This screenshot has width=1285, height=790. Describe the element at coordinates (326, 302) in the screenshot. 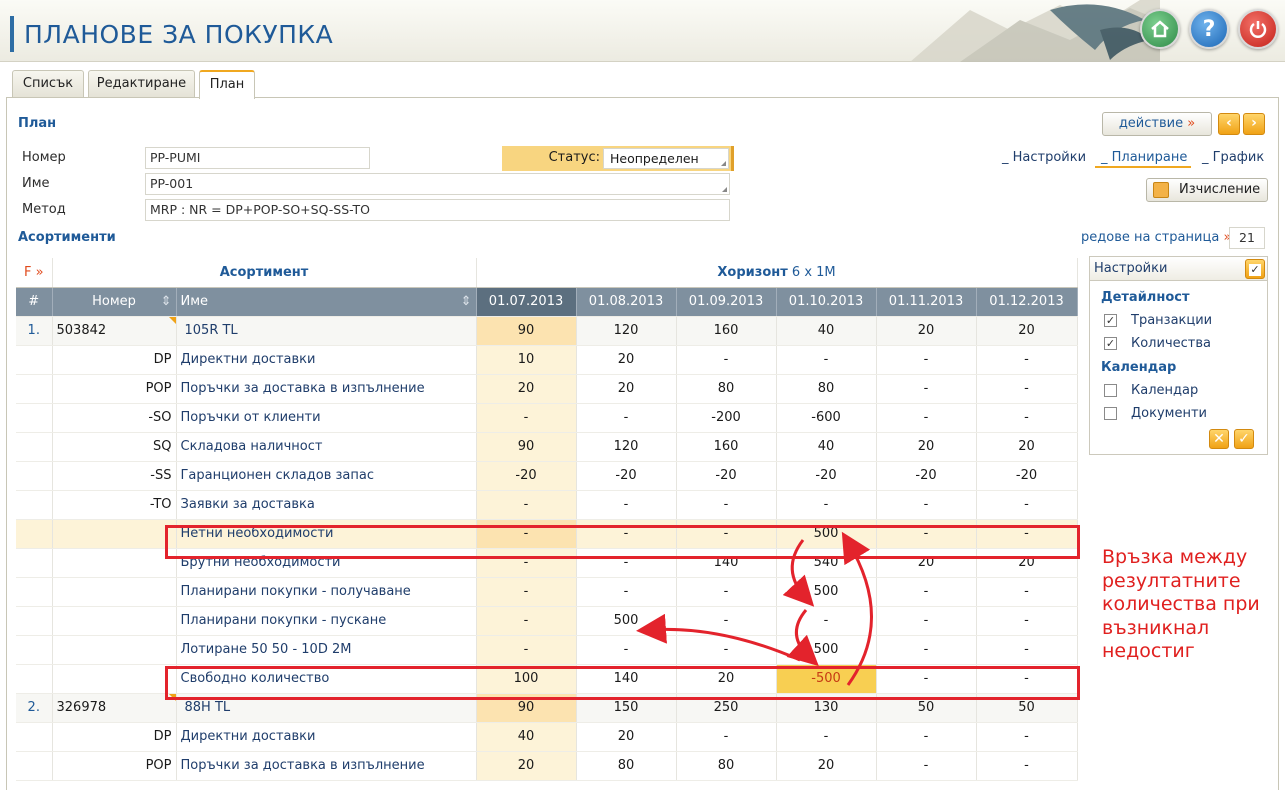

I see `column-header-2: Име ⇕` at that location.